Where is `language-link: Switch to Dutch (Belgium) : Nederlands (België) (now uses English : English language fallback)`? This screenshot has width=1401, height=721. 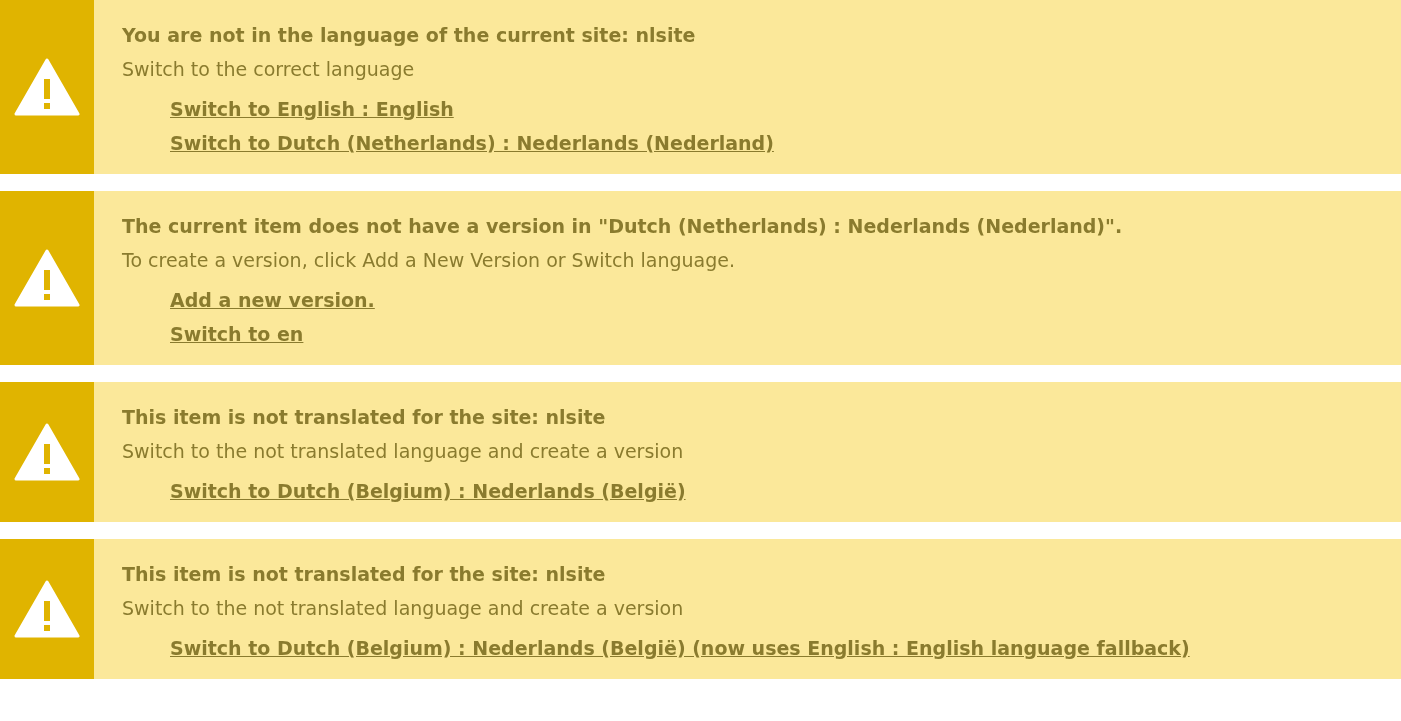
language-link: Switch to Dutch (Belgium) : Nederlands (België) (now uses English : English language fallback) is located at coordinates (680, 648).